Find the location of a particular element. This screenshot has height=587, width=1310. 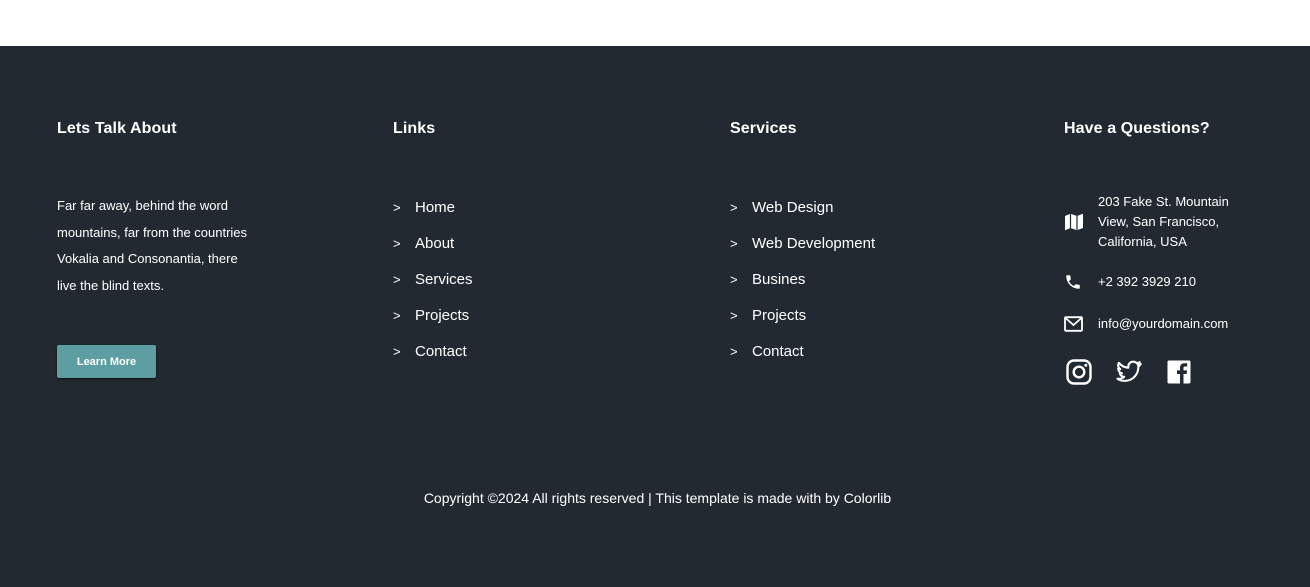

service-label: Web Design is located at coordinates (792, 207).